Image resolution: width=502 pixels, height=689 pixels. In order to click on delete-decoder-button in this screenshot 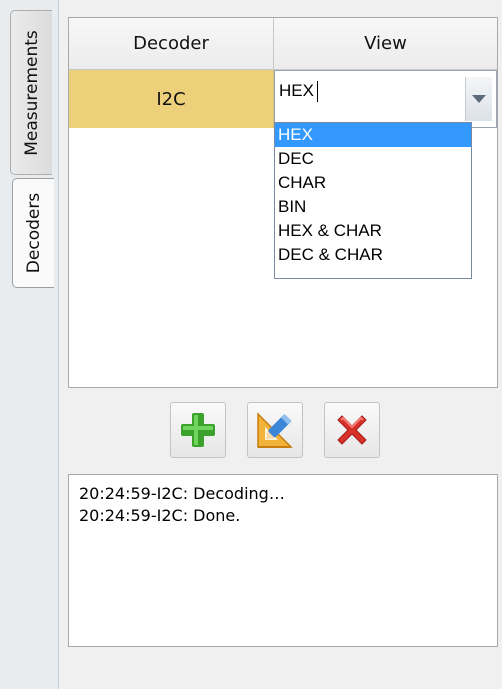, I will do `click(352, 430)`.